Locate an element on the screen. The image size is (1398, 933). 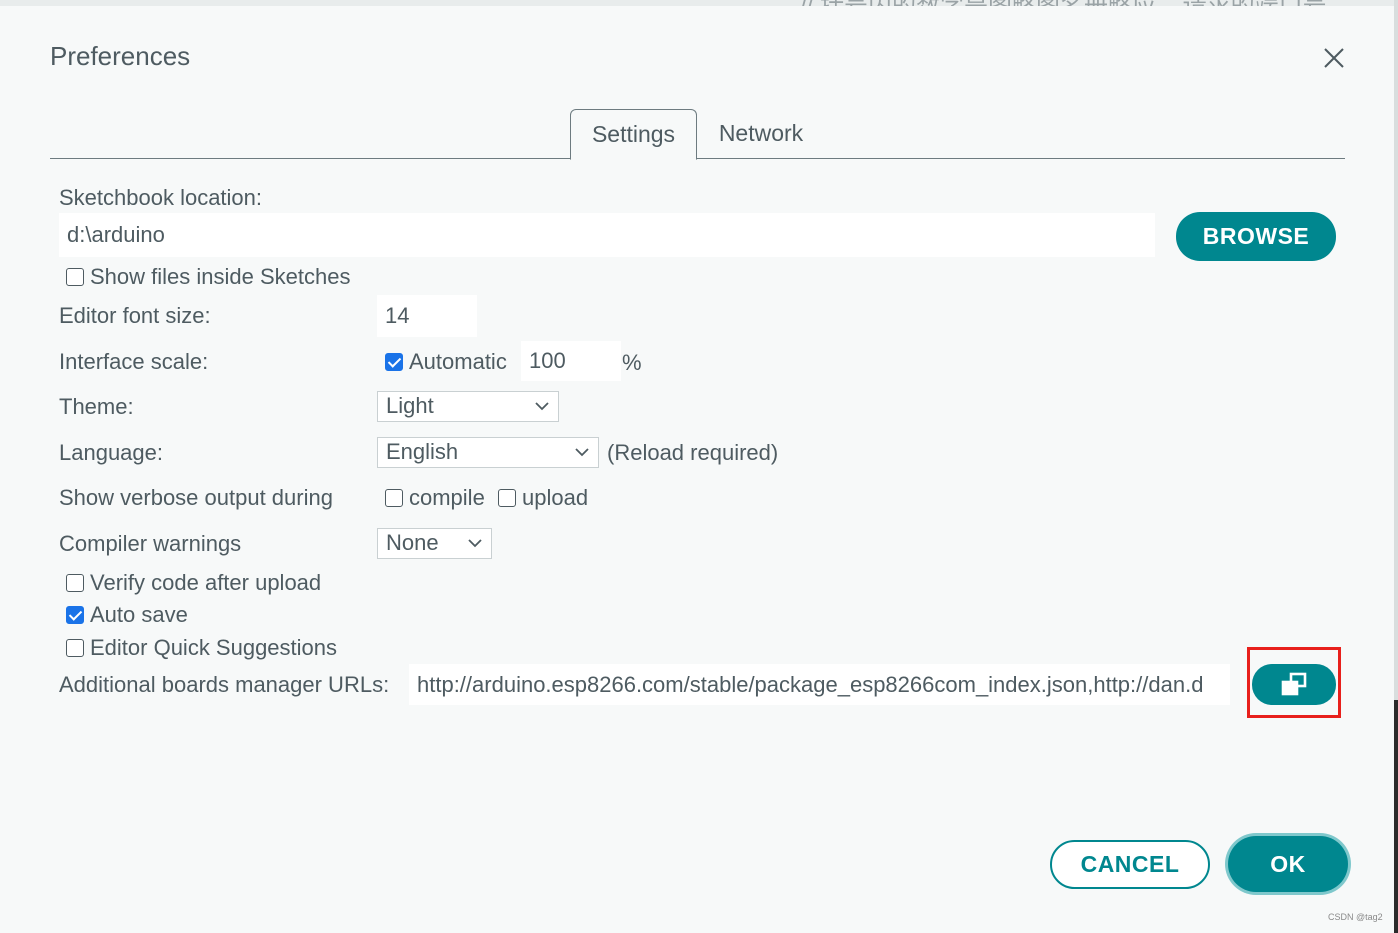
language-selected-value: English is located at coordinates (422, 451).